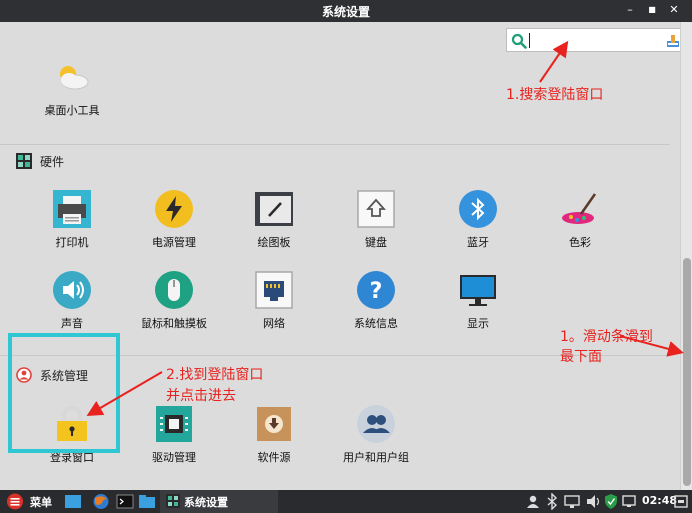 This screenshot has width=692, height=513. What do you see at coordinates (611, 501) in the screenshot?
I see `security-shield-icon` at bounding box center [611, 501].